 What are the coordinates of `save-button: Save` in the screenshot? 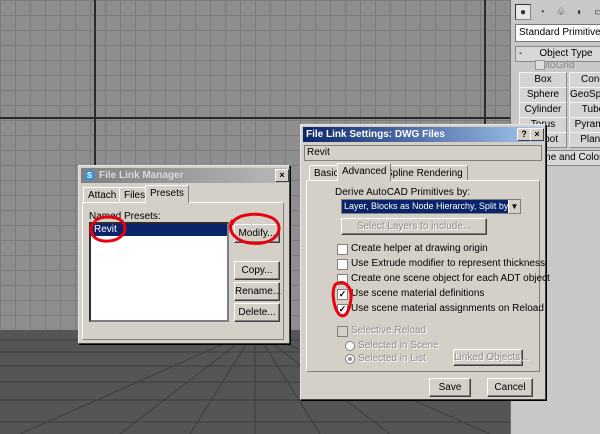 It's located at (450, 387).